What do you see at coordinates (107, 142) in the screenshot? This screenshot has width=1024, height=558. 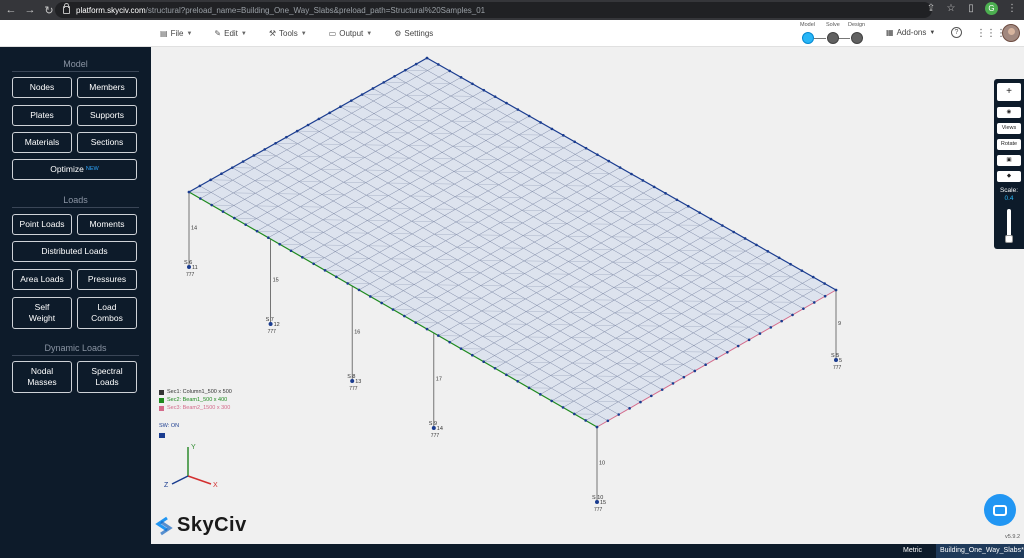 I see `sections-button: Sections` at bounding box center [107, 142].